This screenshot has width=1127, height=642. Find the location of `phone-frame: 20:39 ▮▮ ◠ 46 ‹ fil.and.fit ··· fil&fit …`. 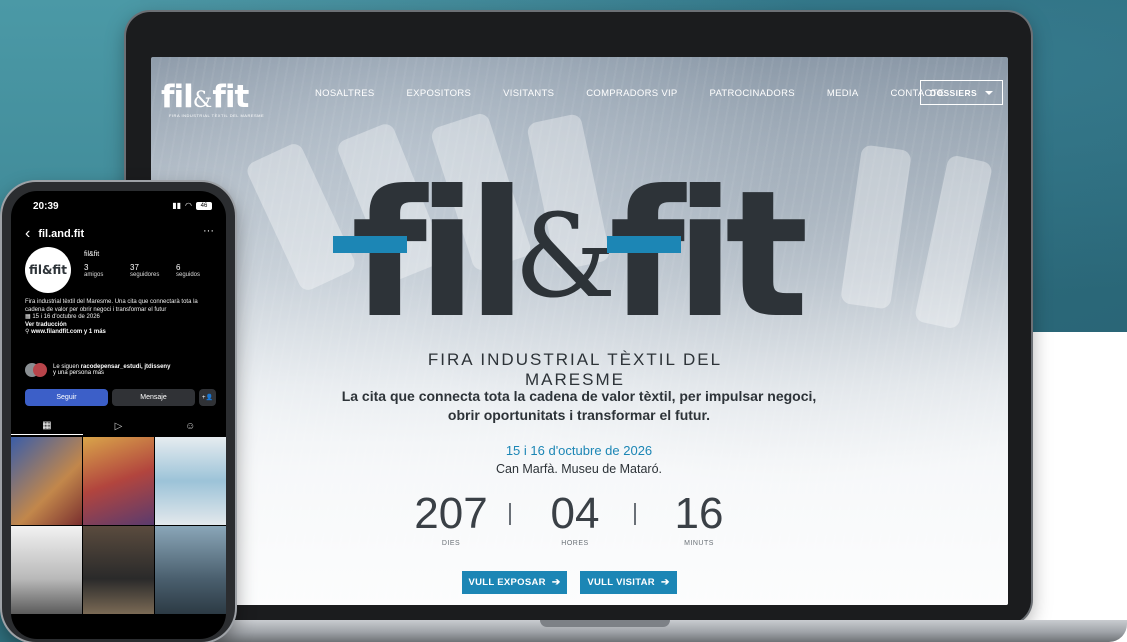

phone-frame: 20:39 ▮▮ ◠ 46 ‹ fil.and.fit ··· fil&fit … is located at coordinates (118, 412).